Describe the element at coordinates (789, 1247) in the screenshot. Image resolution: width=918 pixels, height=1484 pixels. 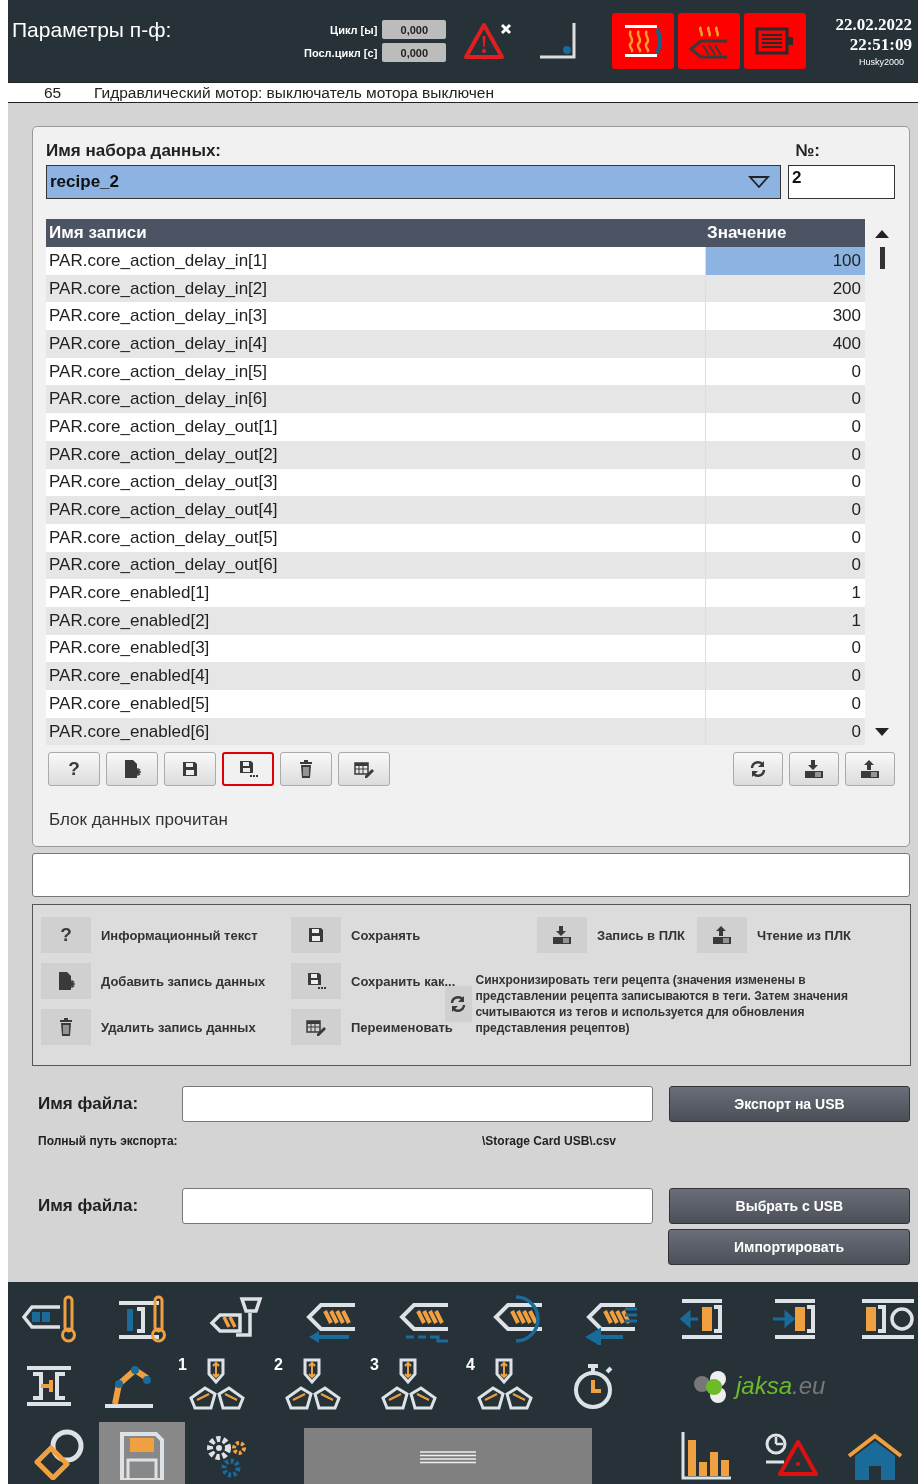
I see `import-button: Импортировать` at that location.